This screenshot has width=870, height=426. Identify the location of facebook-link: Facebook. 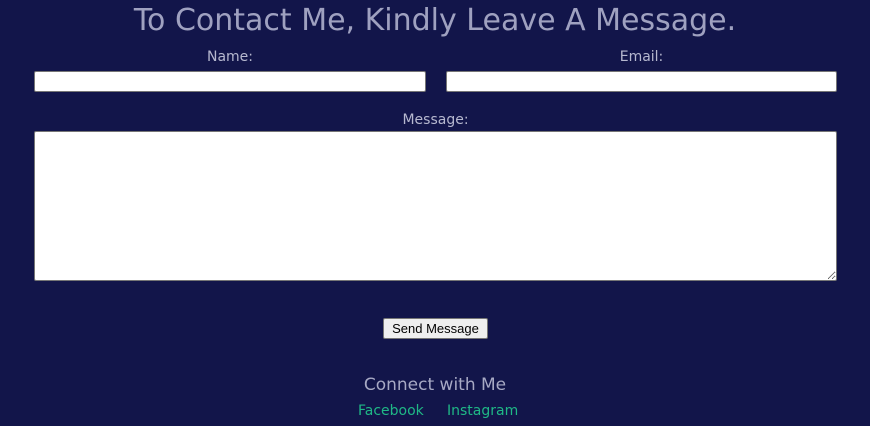
(391, 411).